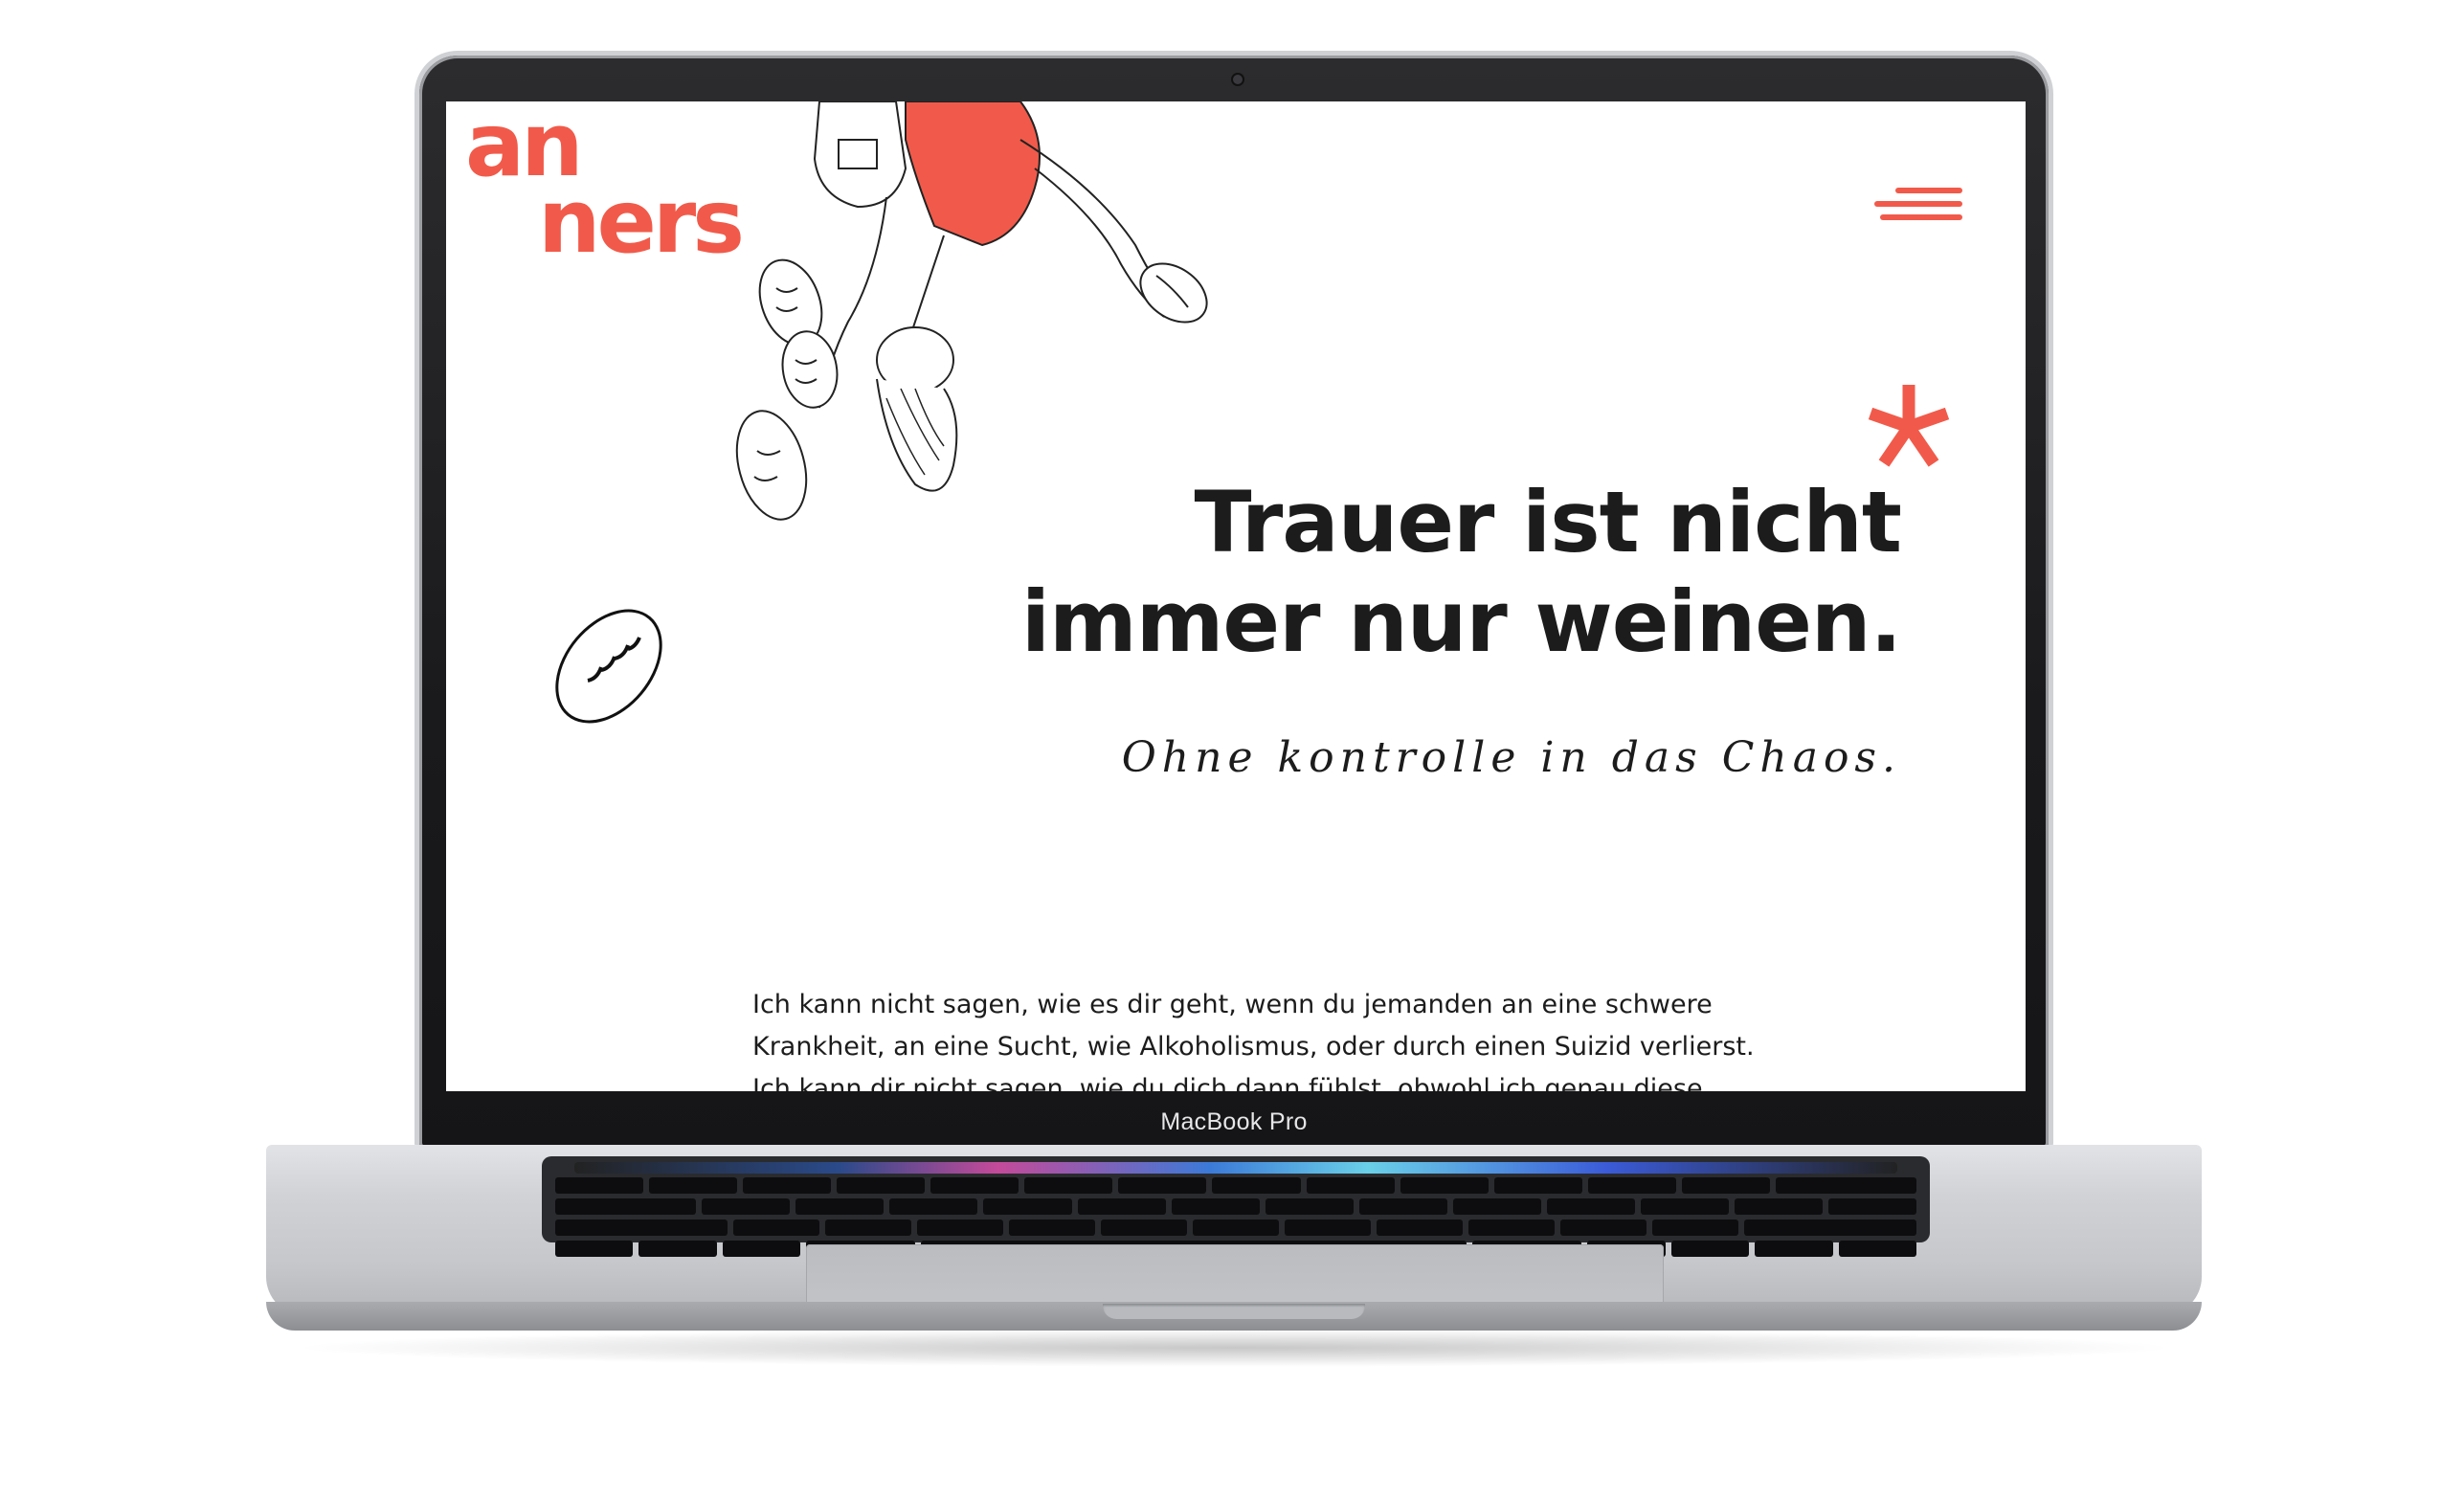 Image resolution: width=2464 pixels, height=1499 pixels. Describe the element at coordinates (1238, 79) in the screenshot. I see `webcam` at that location.